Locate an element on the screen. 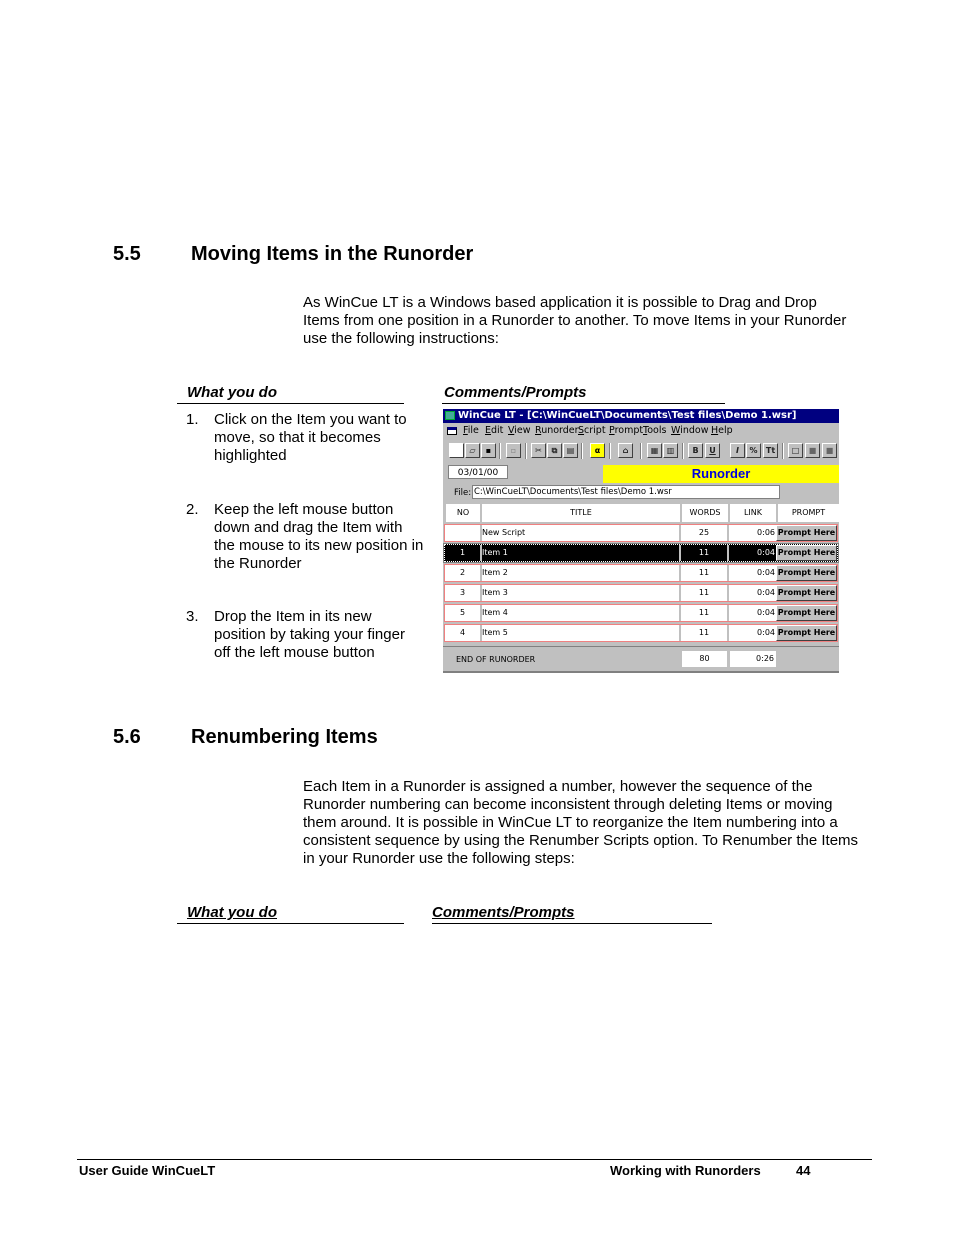  italic-icon: I is located at coordinates (737, 450).